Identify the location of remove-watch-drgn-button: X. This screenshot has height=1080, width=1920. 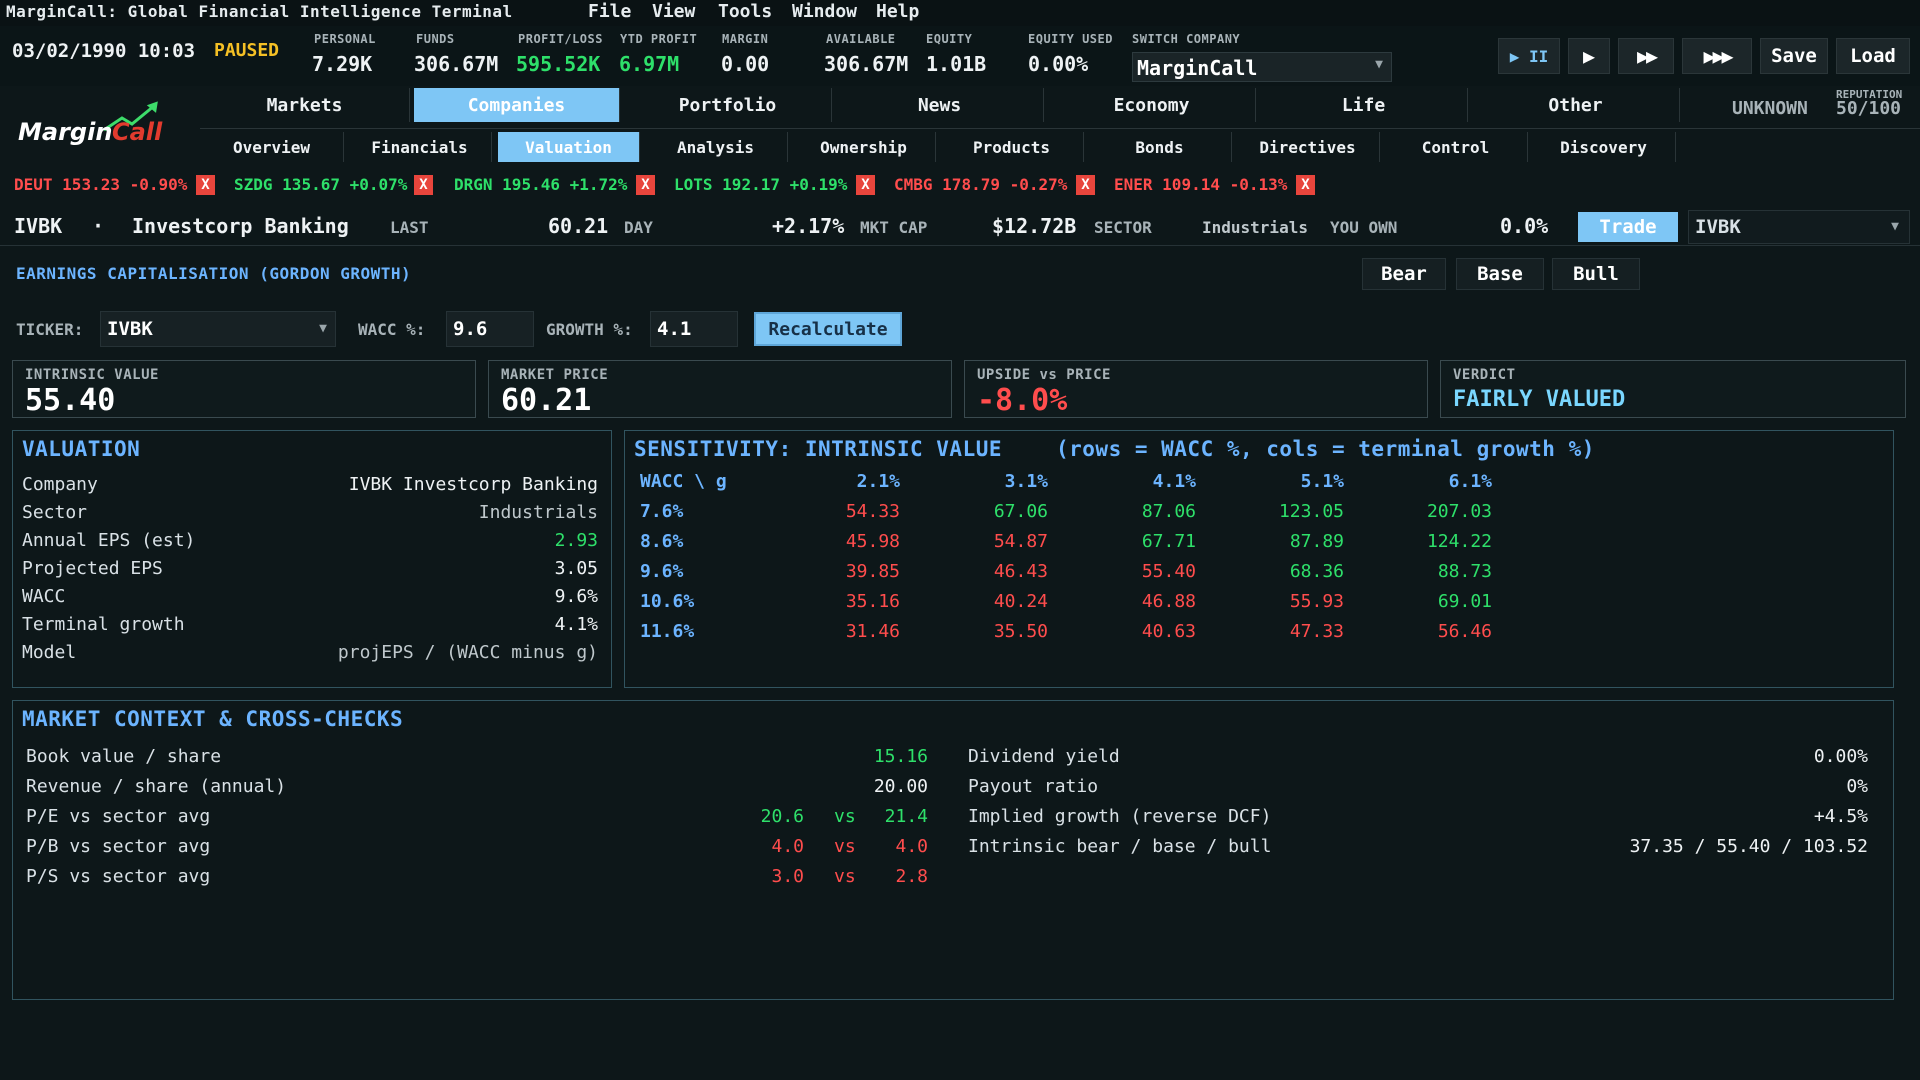
(645, 185).